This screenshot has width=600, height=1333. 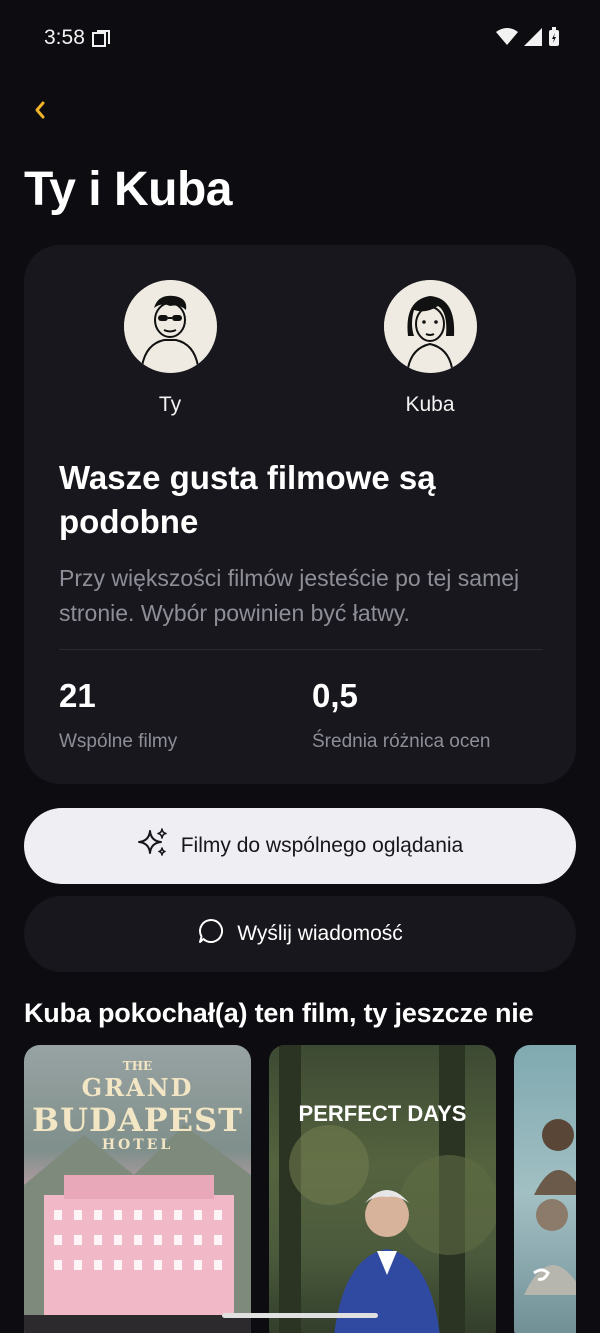 What do you see at coordinates (533, 39) in the screenshot?
I see `signal-icon` at bounding box center [533, 39].